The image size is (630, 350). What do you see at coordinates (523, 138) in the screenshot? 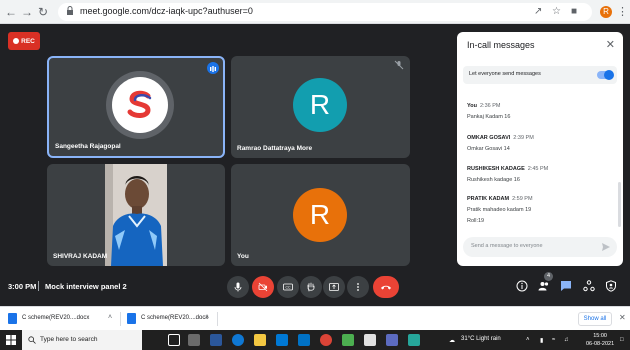
I see `message-time: 2:39 PM` at bounding box center [523, 138].